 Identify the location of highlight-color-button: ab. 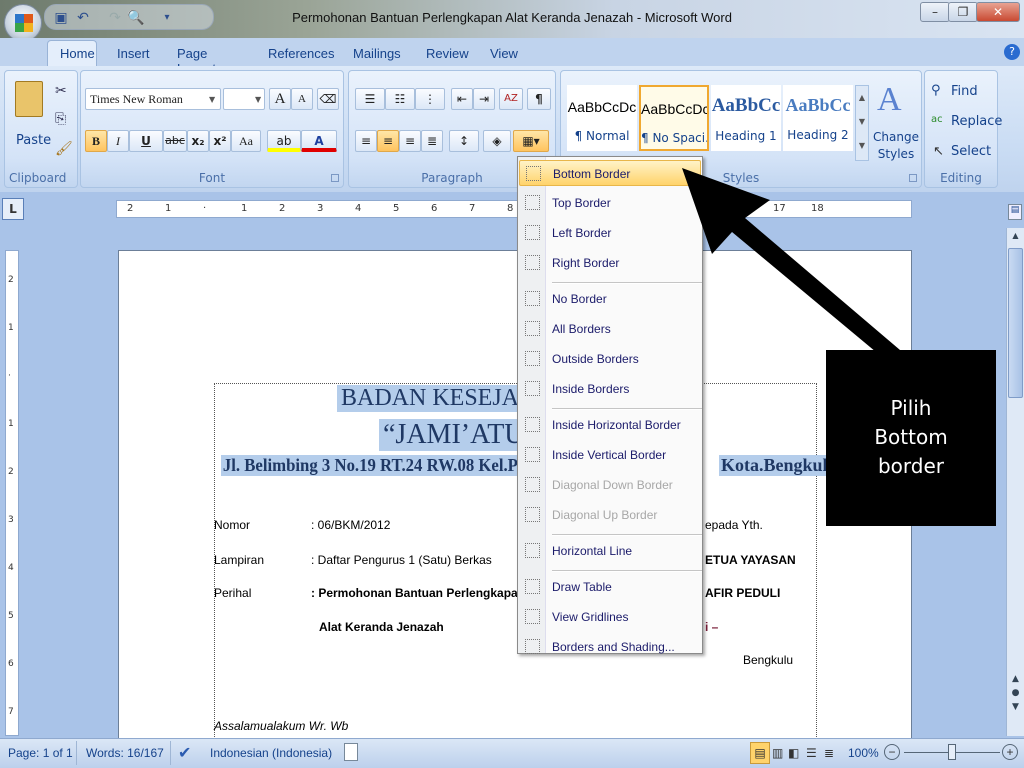
(284, 141).